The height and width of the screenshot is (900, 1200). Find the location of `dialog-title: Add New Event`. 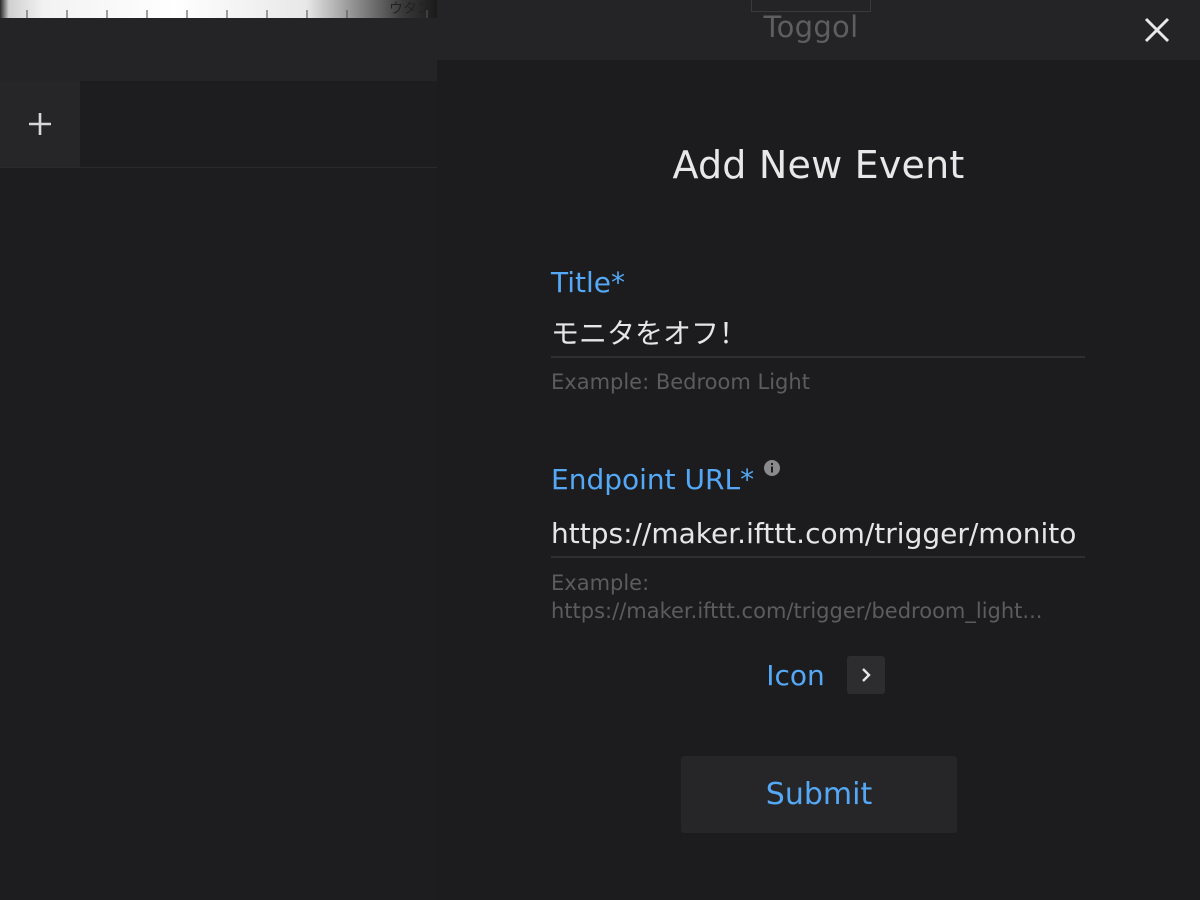

dialog-title: Add New Event is located at coordinates (818, 165).